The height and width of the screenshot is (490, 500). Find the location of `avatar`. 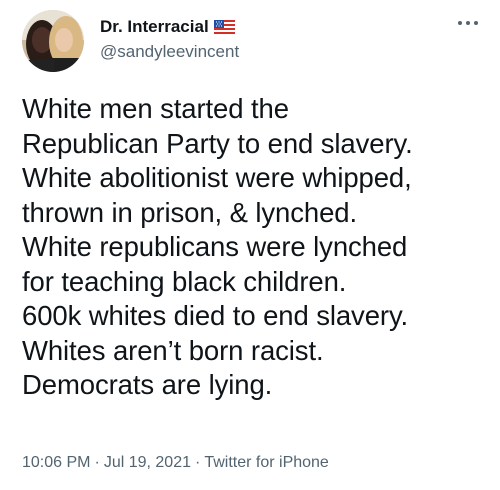

avatar is located at coordinates (53, 41).